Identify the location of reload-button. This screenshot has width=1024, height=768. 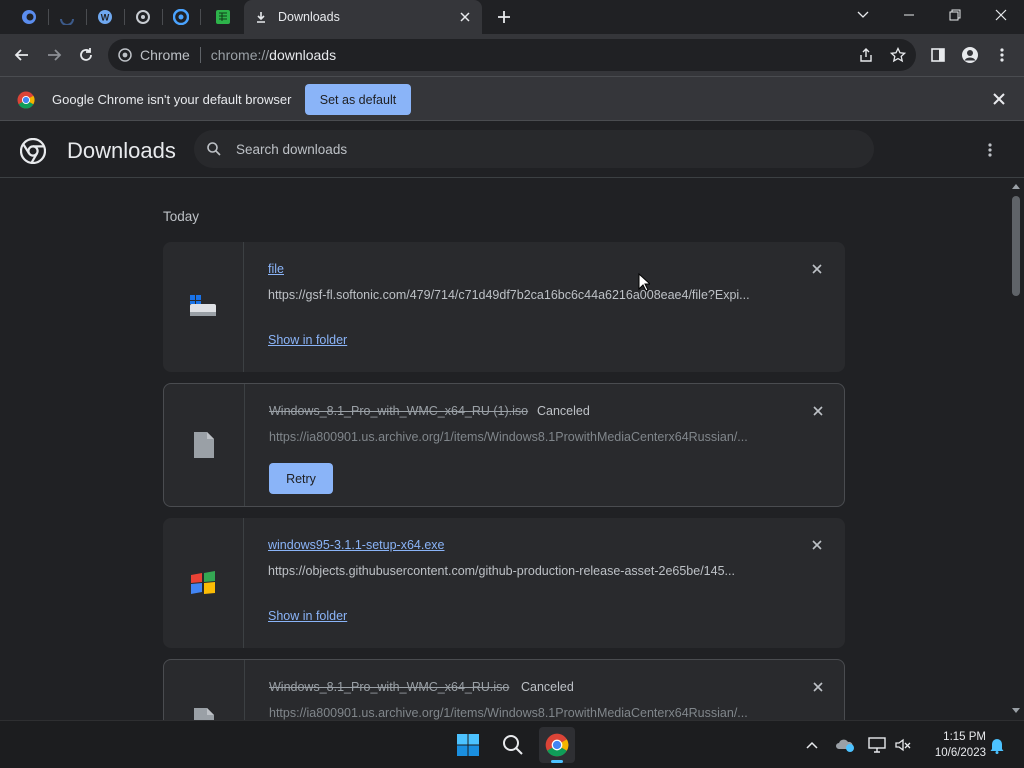
(86, 55).